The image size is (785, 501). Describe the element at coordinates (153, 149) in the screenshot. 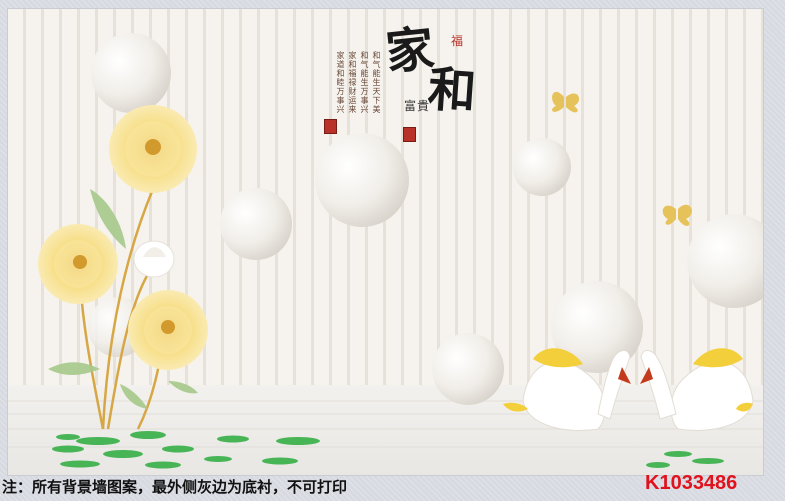

I see `flower-peony-top` at that location.